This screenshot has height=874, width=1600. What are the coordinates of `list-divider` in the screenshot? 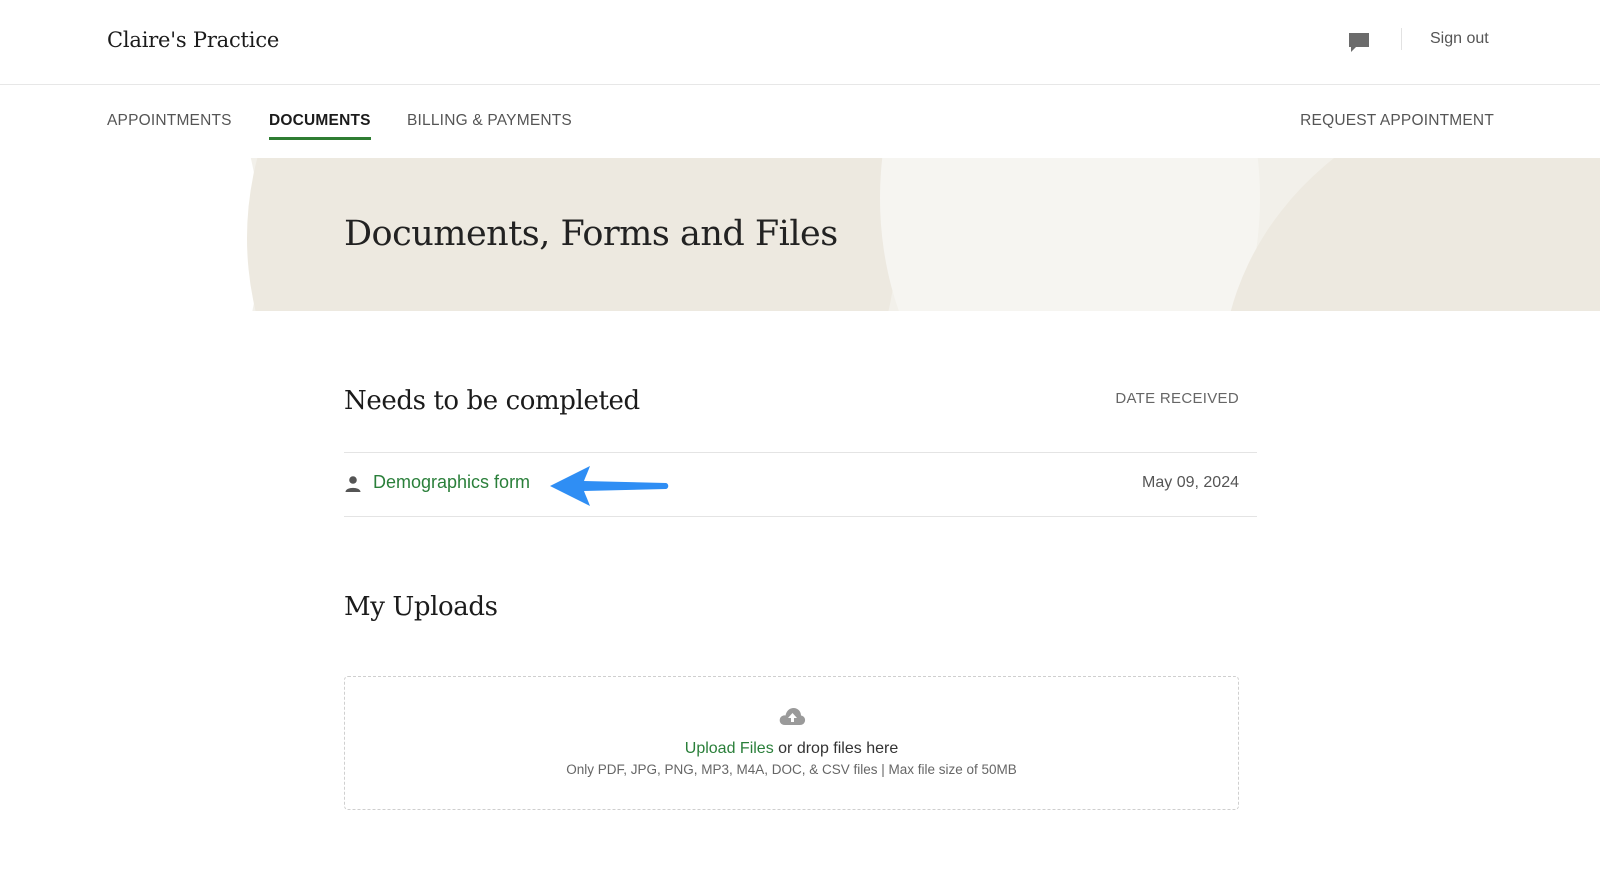 It's located at (800, 516).